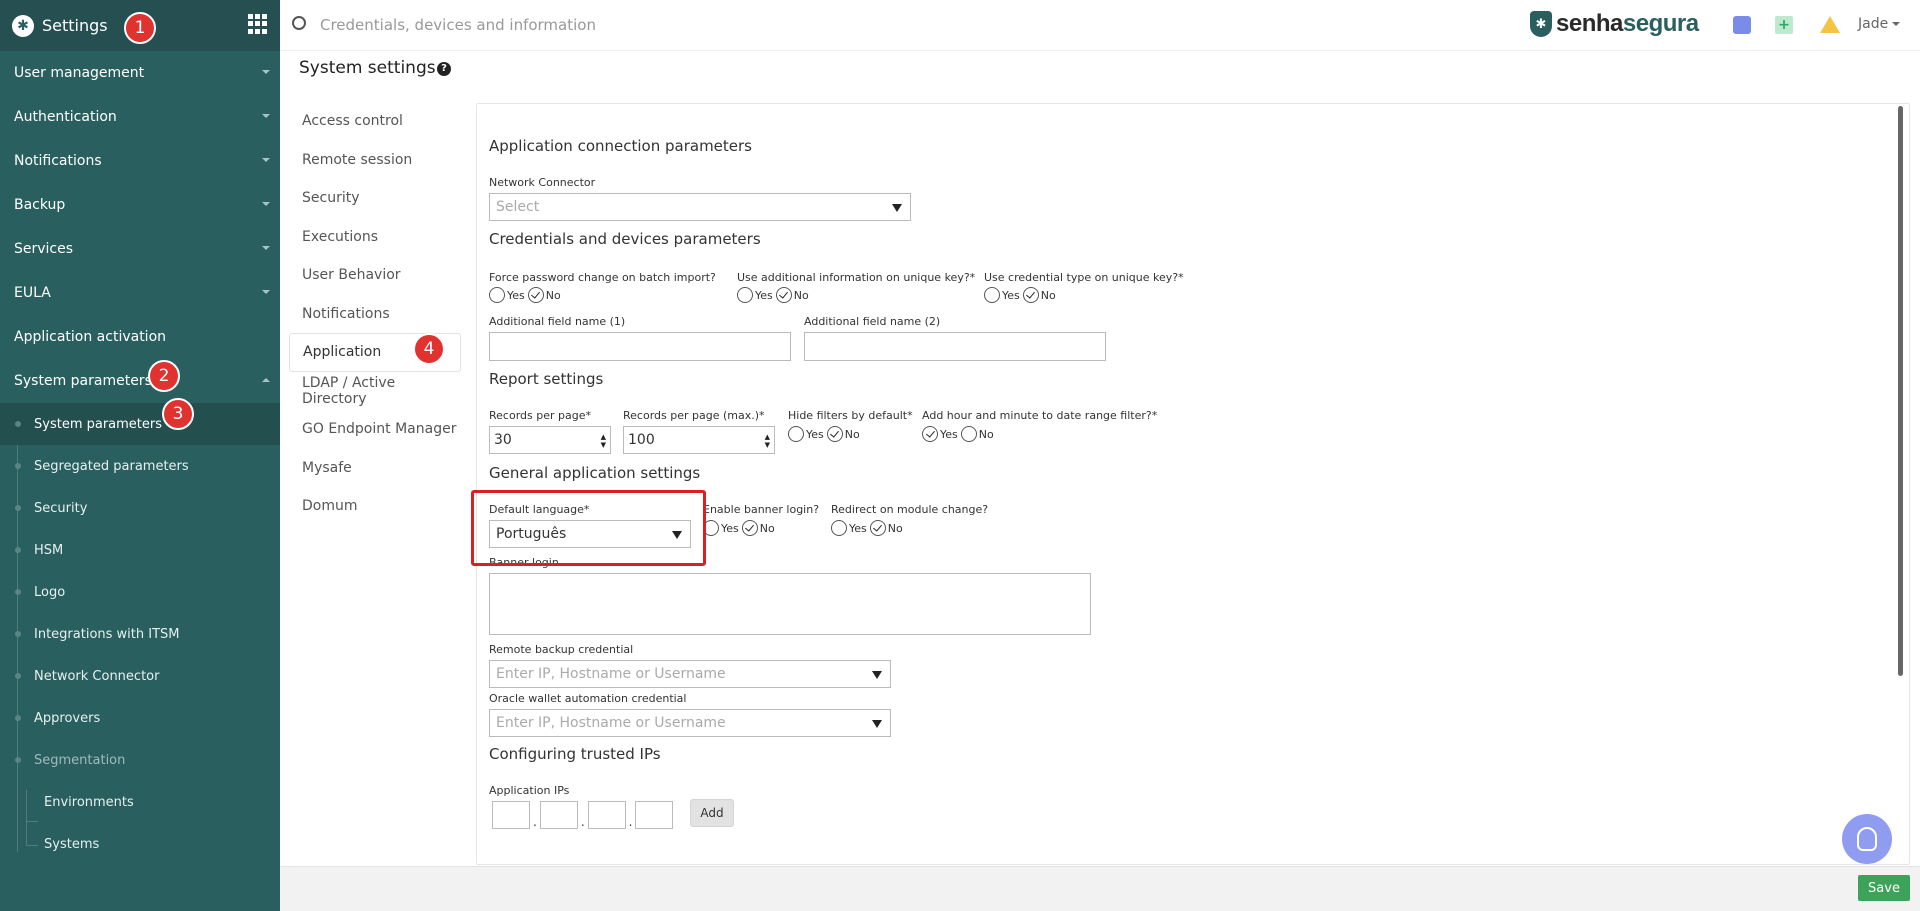 Image resolution: width=1920 pixels, height=911 pixels. I want to click on sidebar-item-application-activation: Application activation, so click(140, 337).